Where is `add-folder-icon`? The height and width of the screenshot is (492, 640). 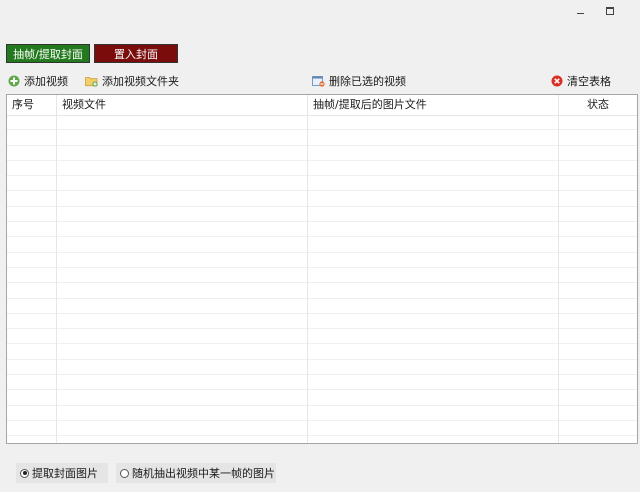 add-folder-icon is located at coordinates (91, 82).